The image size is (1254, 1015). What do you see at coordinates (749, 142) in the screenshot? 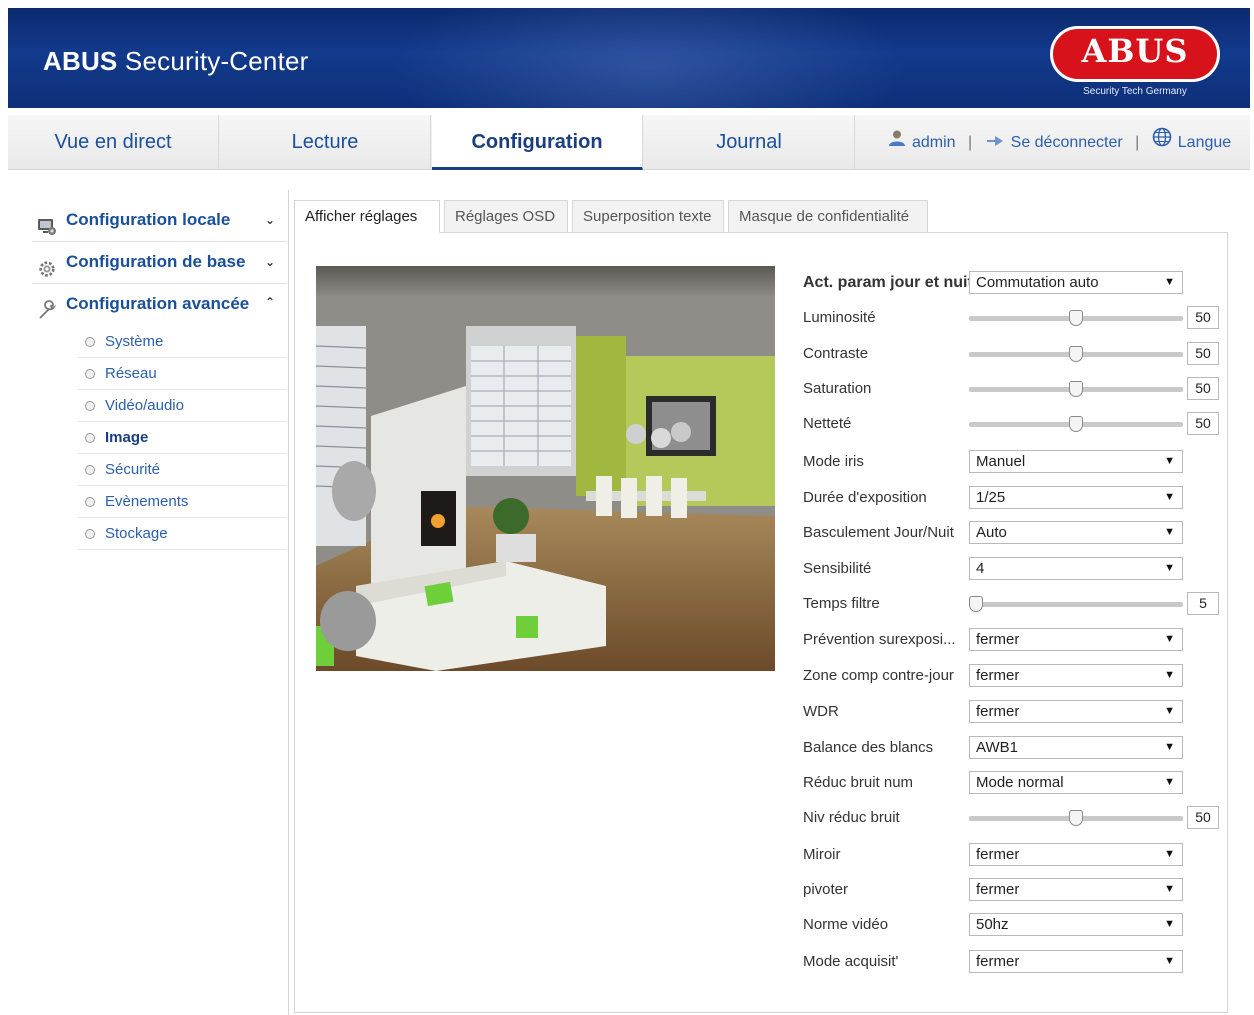
I see `tab-journal: Journal` at bounding box center [749, 142].